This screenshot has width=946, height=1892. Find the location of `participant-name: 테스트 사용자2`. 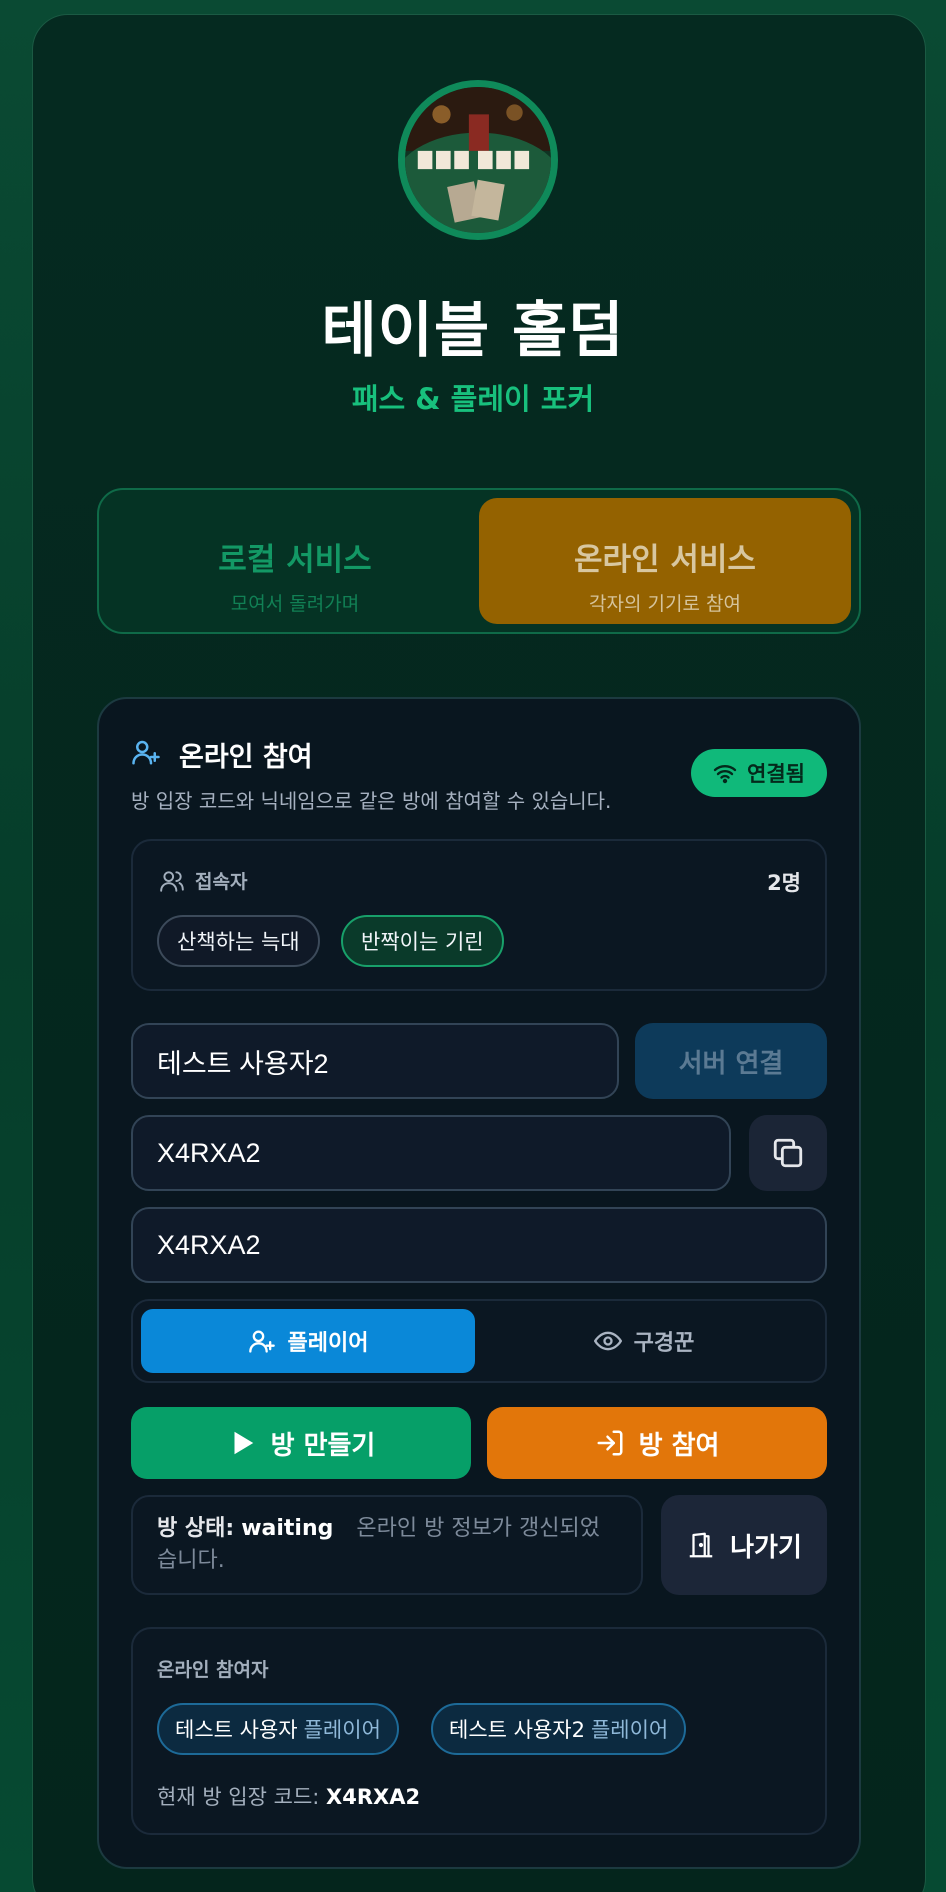

participant-name: 테스트 사용자2 is located at coordinates (517, 1730).